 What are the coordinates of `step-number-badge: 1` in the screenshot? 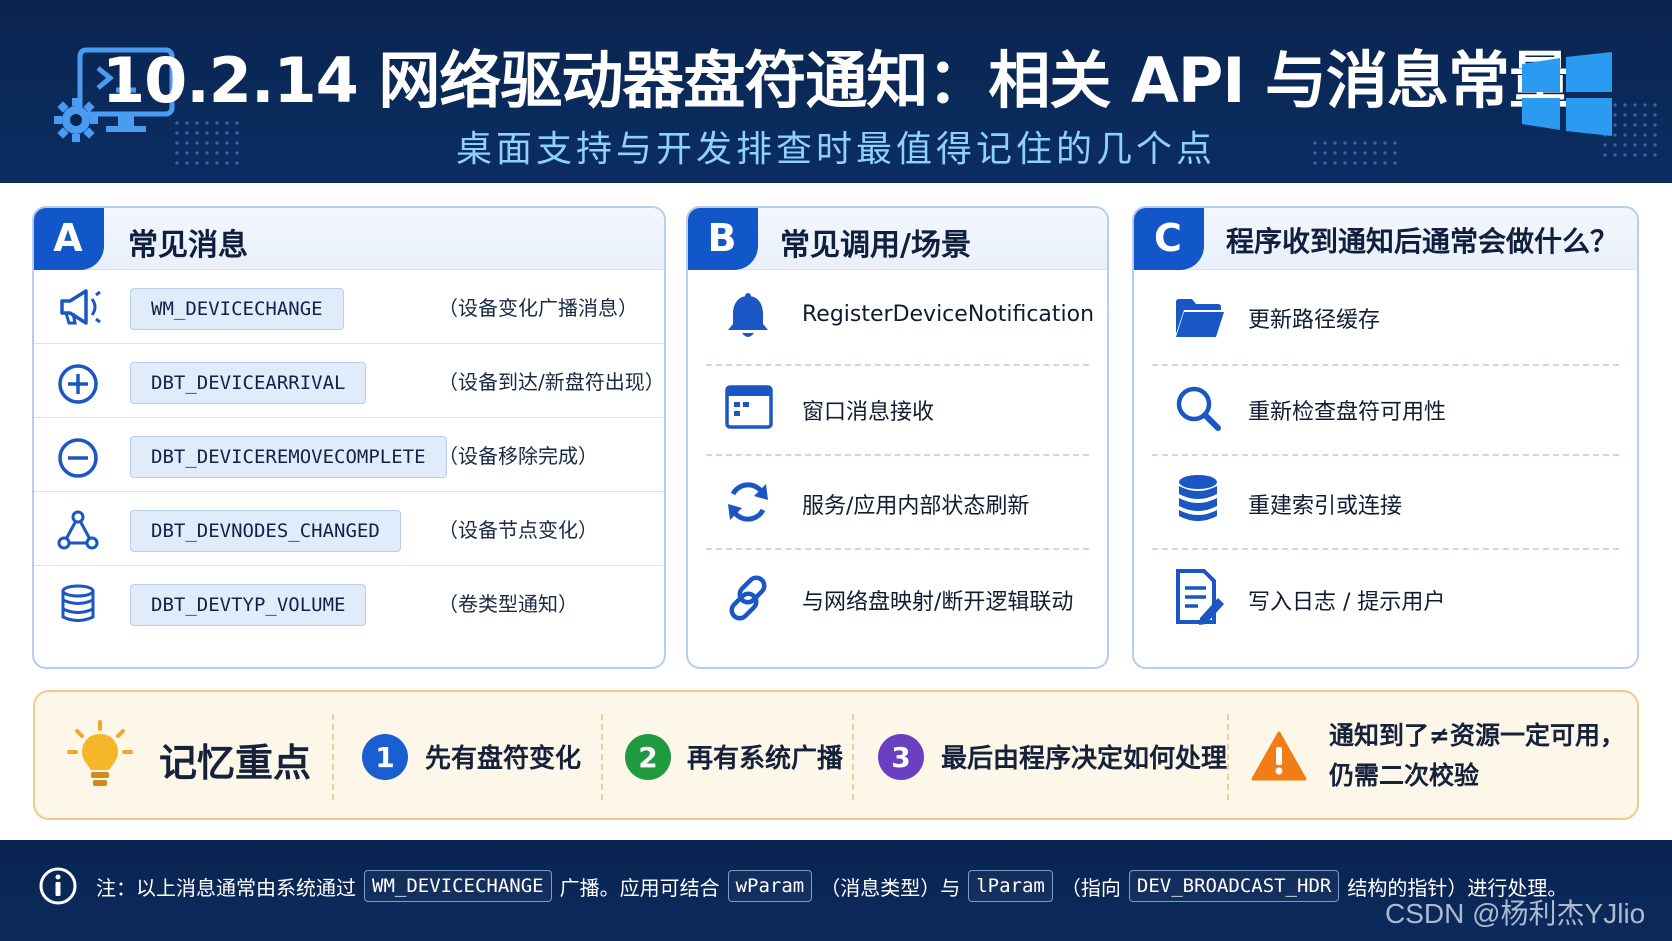 It's located at (385, 757).